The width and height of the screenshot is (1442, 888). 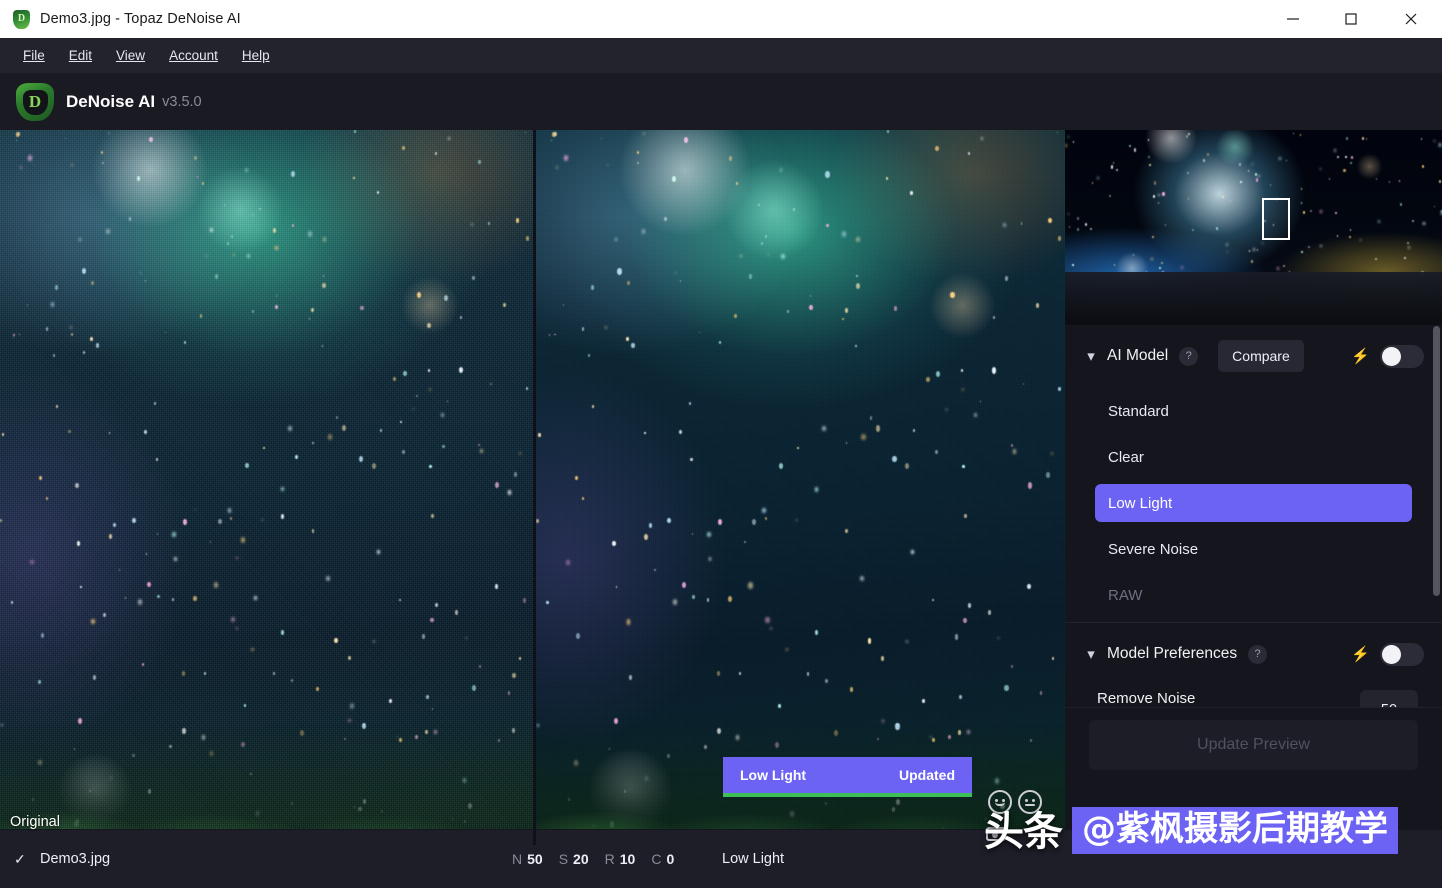 I want to click on menu-edit: Edit, so click(x=80, y=56).